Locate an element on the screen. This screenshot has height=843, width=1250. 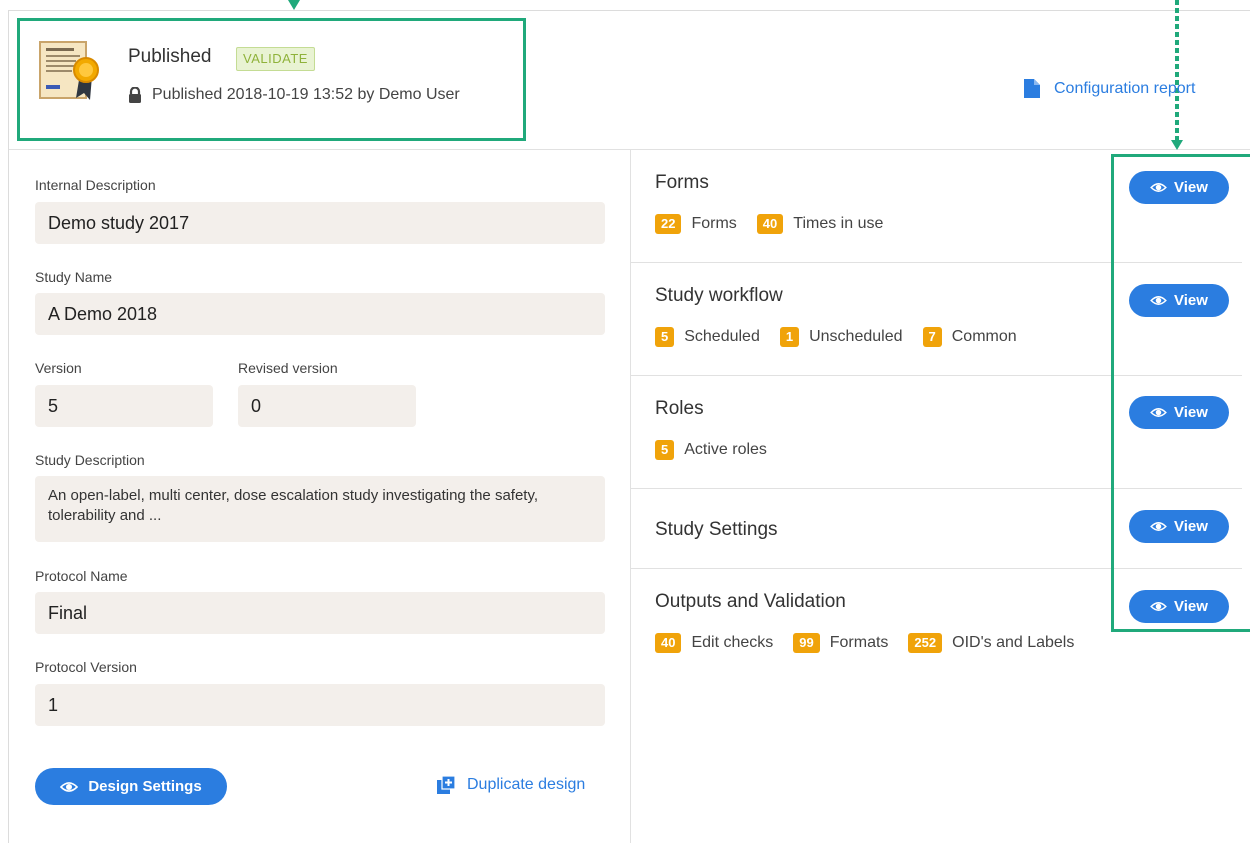
protocol-version-label: Protocol Version is located at coordinates (86, 667).